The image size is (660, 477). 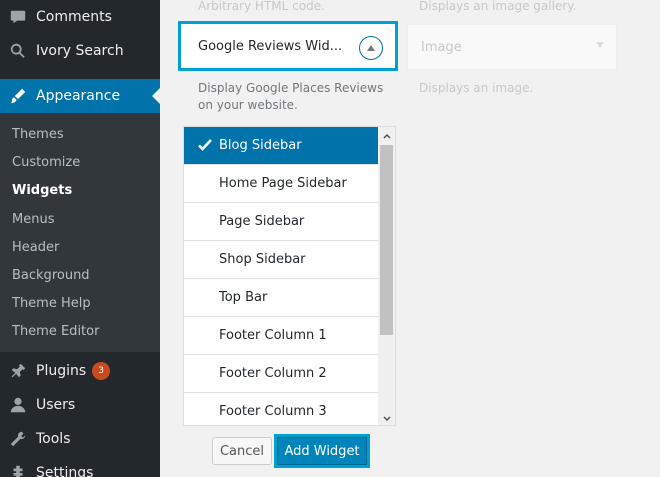 I want to click on scrollbar-thumb, so click(x=386, y=240).